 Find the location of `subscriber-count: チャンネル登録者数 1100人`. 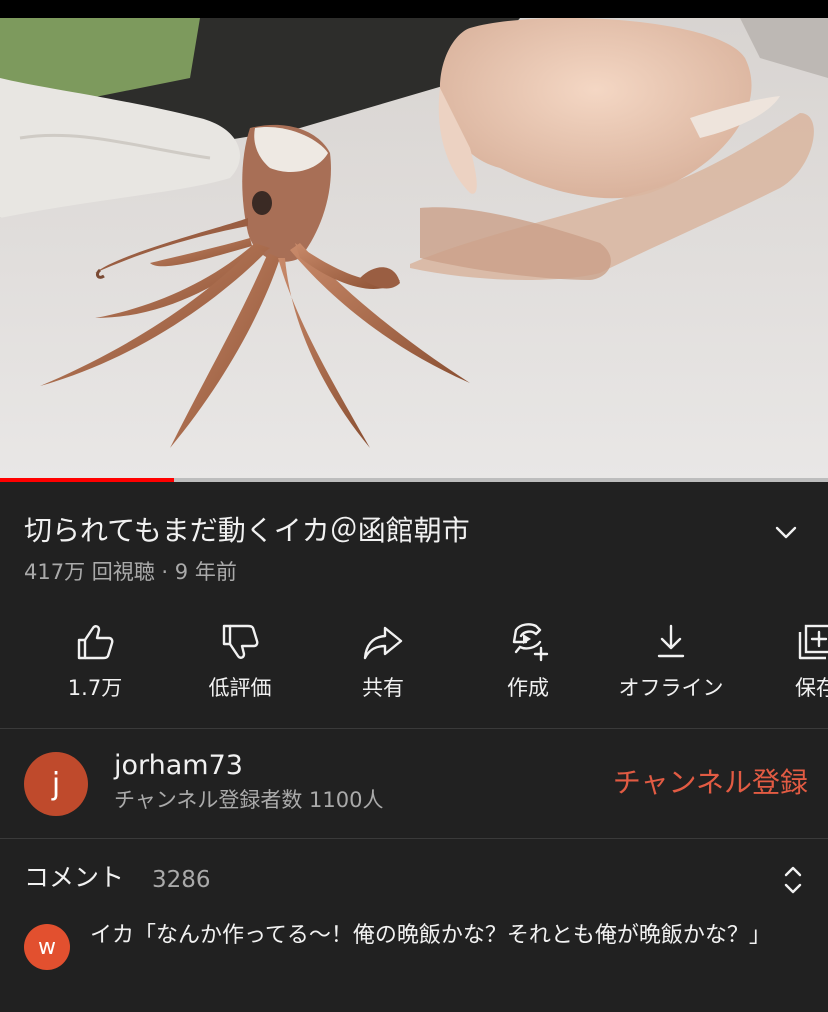

subscriber-count: チャンネル登録者数 1100人 is located at coordinates (249, 800).